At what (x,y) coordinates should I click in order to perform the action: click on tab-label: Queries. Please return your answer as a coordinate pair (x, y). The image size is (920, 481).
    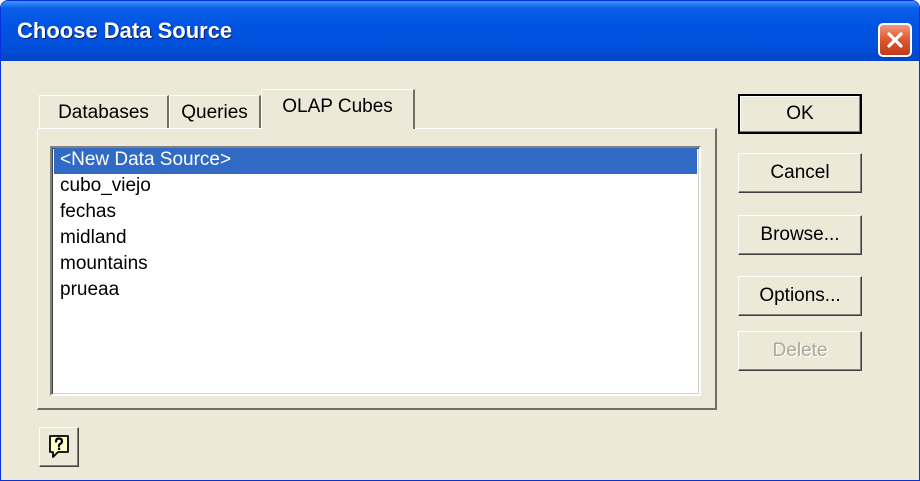
    Looking at the image, I should click on (214, 112).